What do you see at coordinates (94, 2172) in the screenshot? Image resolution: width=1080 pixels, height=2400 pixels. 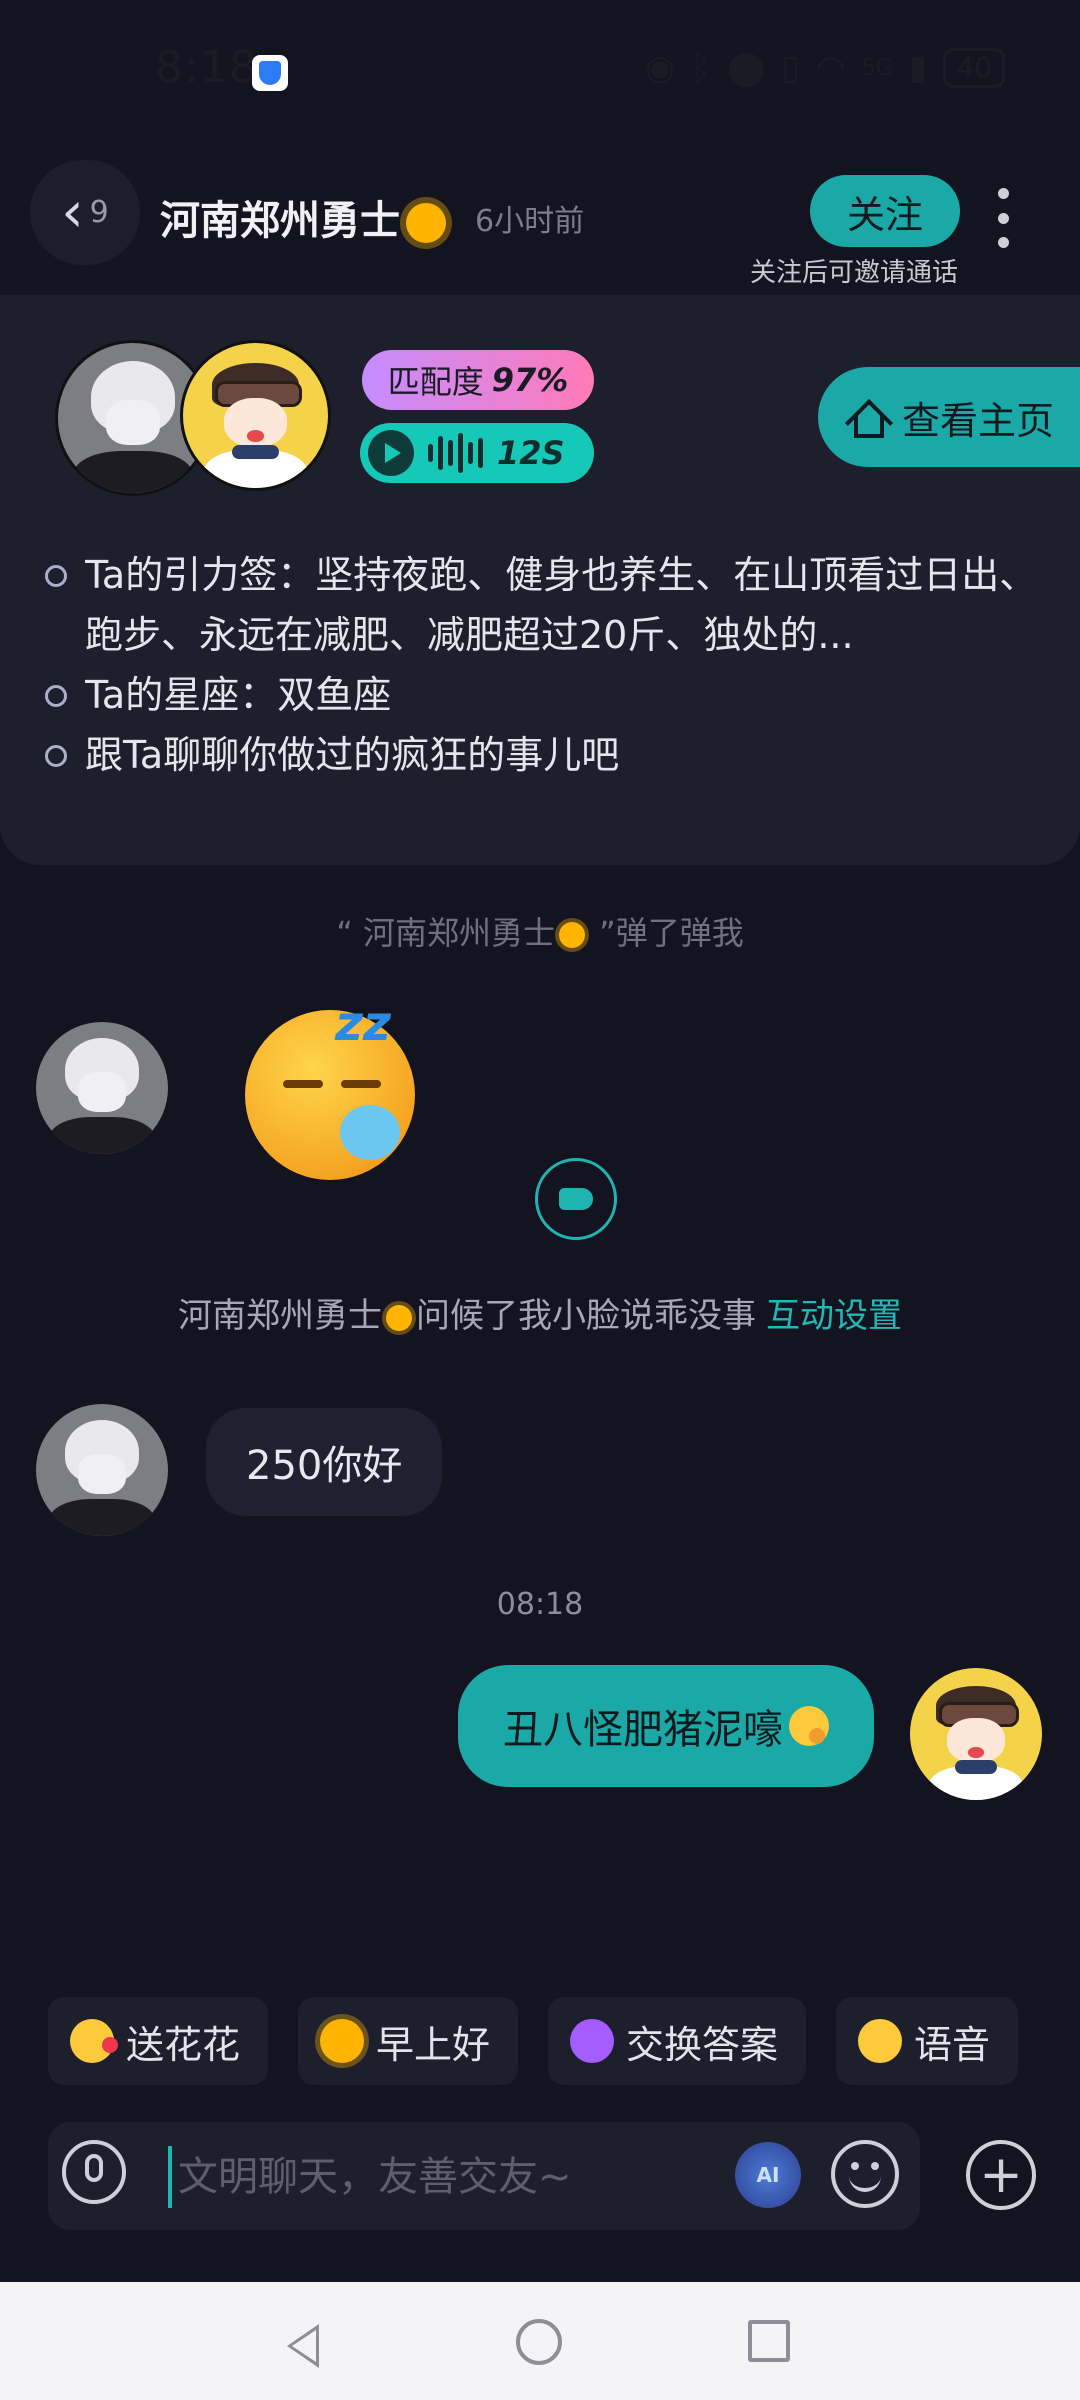 I see `voice-input-button` at bounding box center [94, 2172].